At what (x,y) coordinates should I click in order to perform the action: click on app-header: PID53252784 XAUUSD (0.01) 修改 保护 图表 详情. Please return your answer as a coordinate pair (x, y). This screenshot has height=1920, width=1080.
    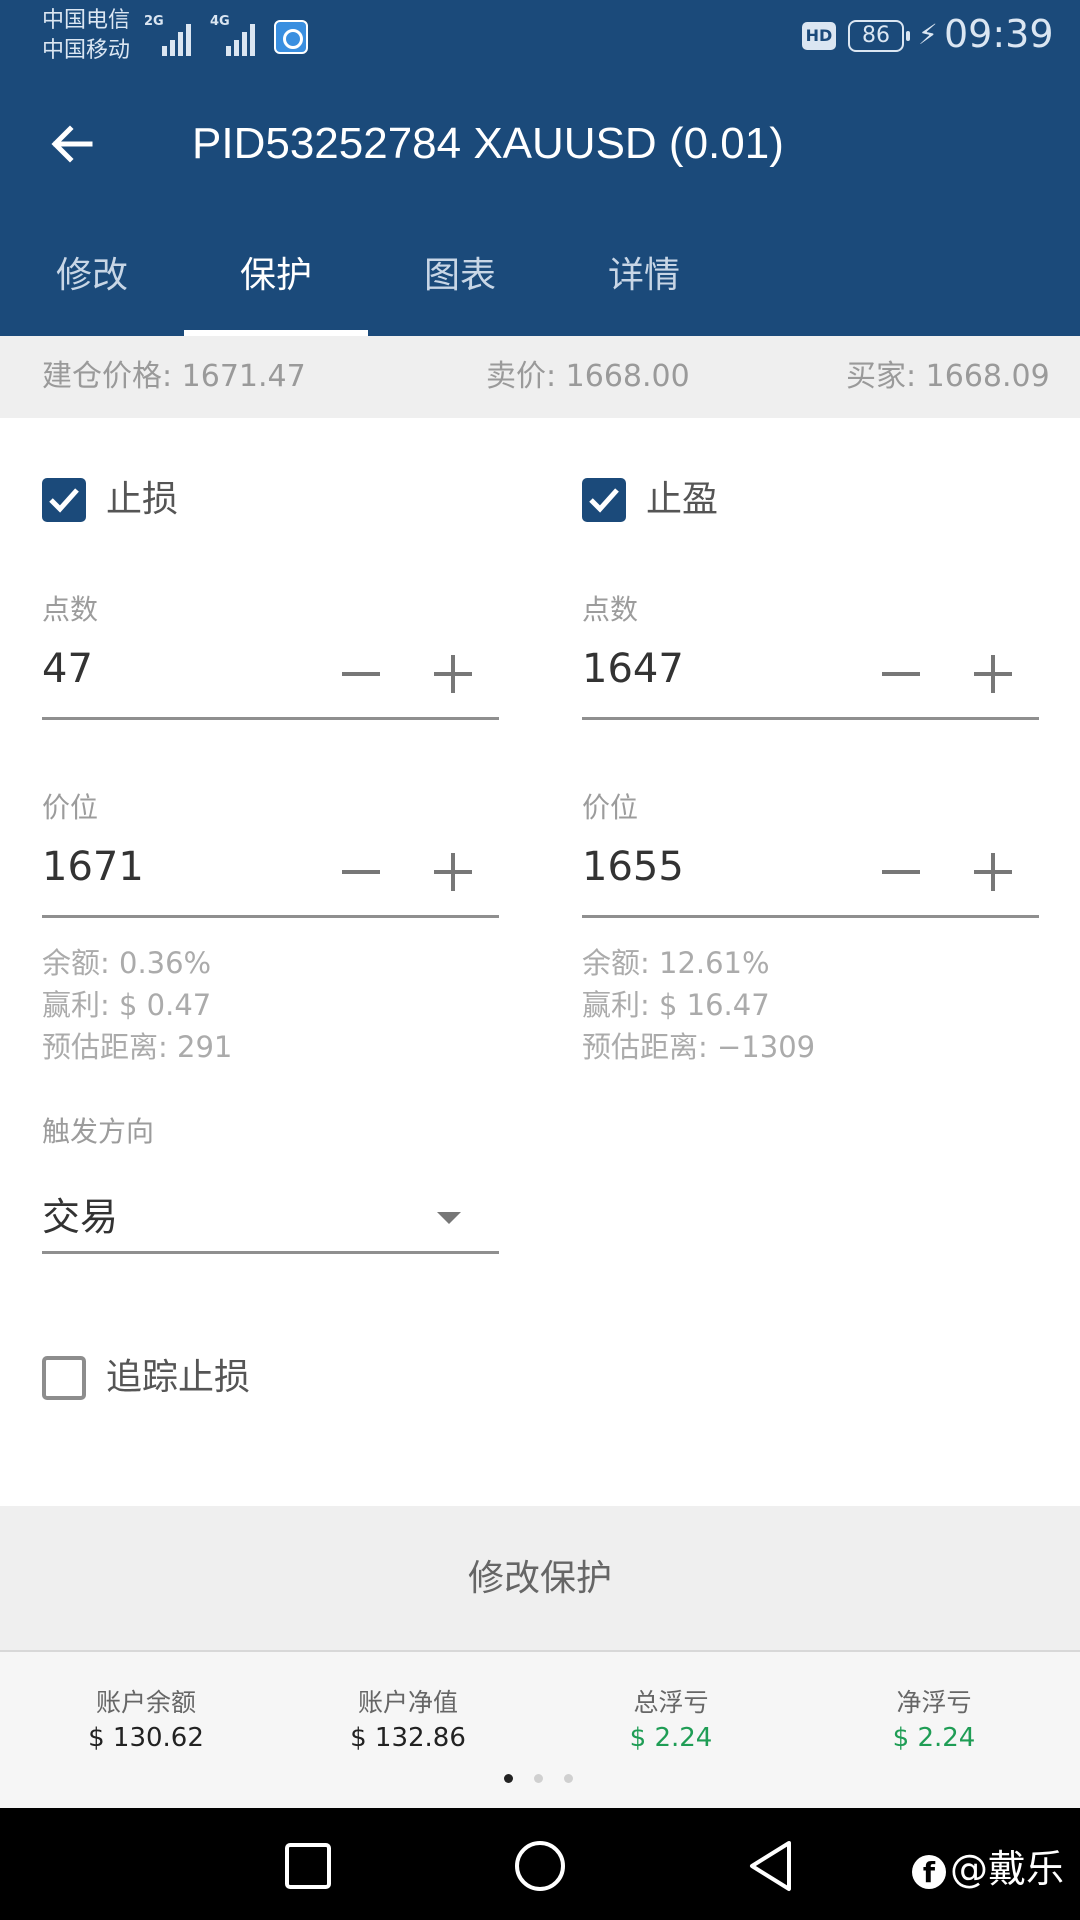
    Looking at the image, I should click on (540, 204).